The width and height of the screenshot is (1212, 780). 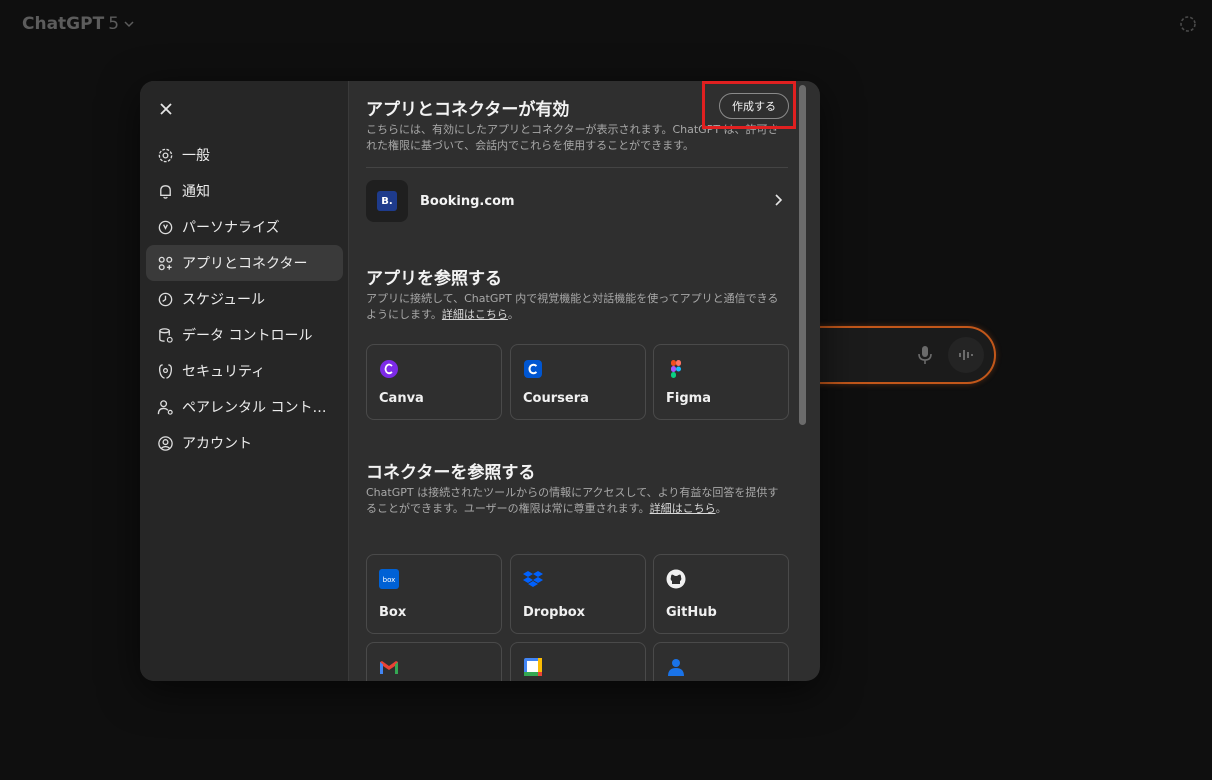 I want to click on sidebar-item-general: 一般, so click(x=244, y=155).